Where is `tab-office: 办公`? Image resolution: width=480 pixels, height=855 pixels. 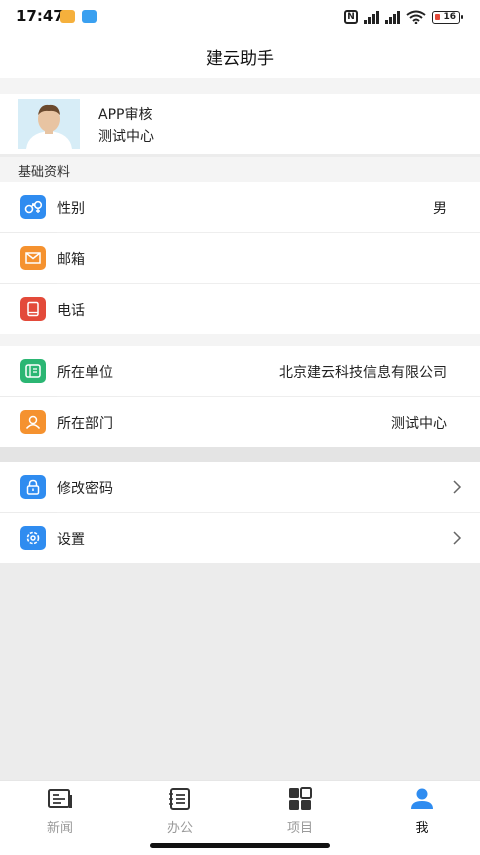 tab-office: 办公 is located at coordinates (180, 813).